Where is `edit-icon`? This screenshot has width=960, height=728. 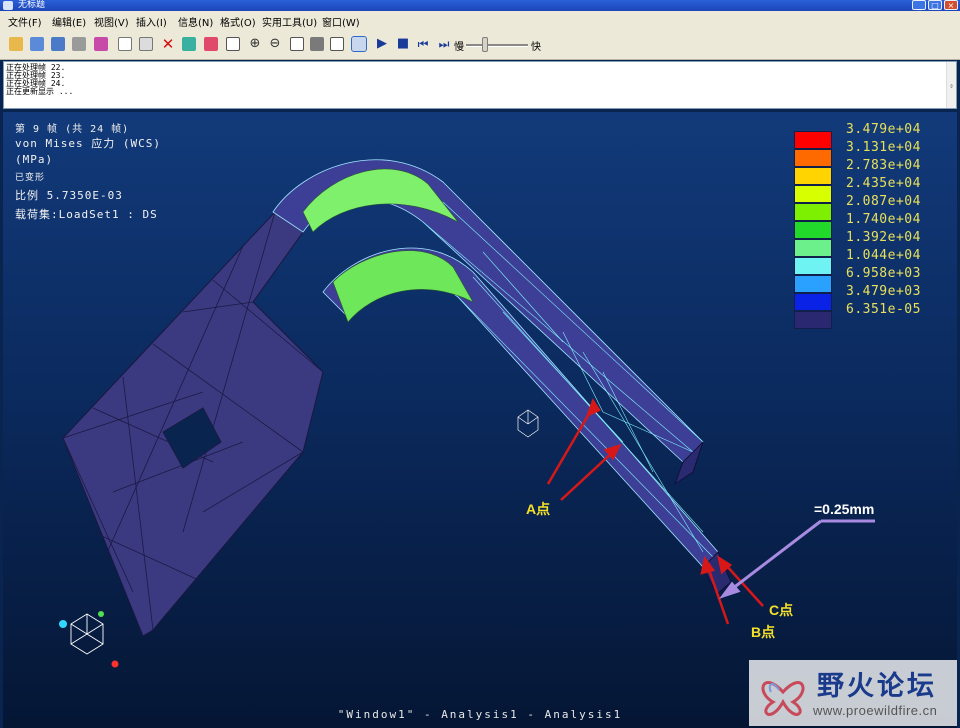
edit-icon is located at coordinates (211, 44).